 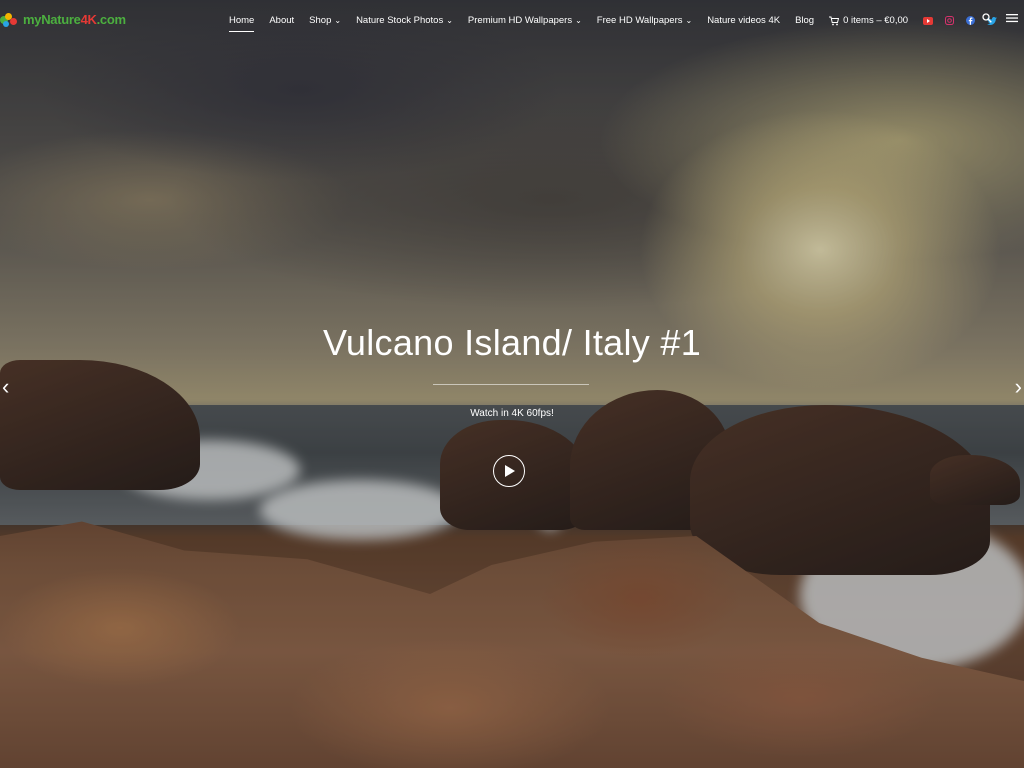 I want to click on nav-item-blog: Blog, so click(x=804, y=20).